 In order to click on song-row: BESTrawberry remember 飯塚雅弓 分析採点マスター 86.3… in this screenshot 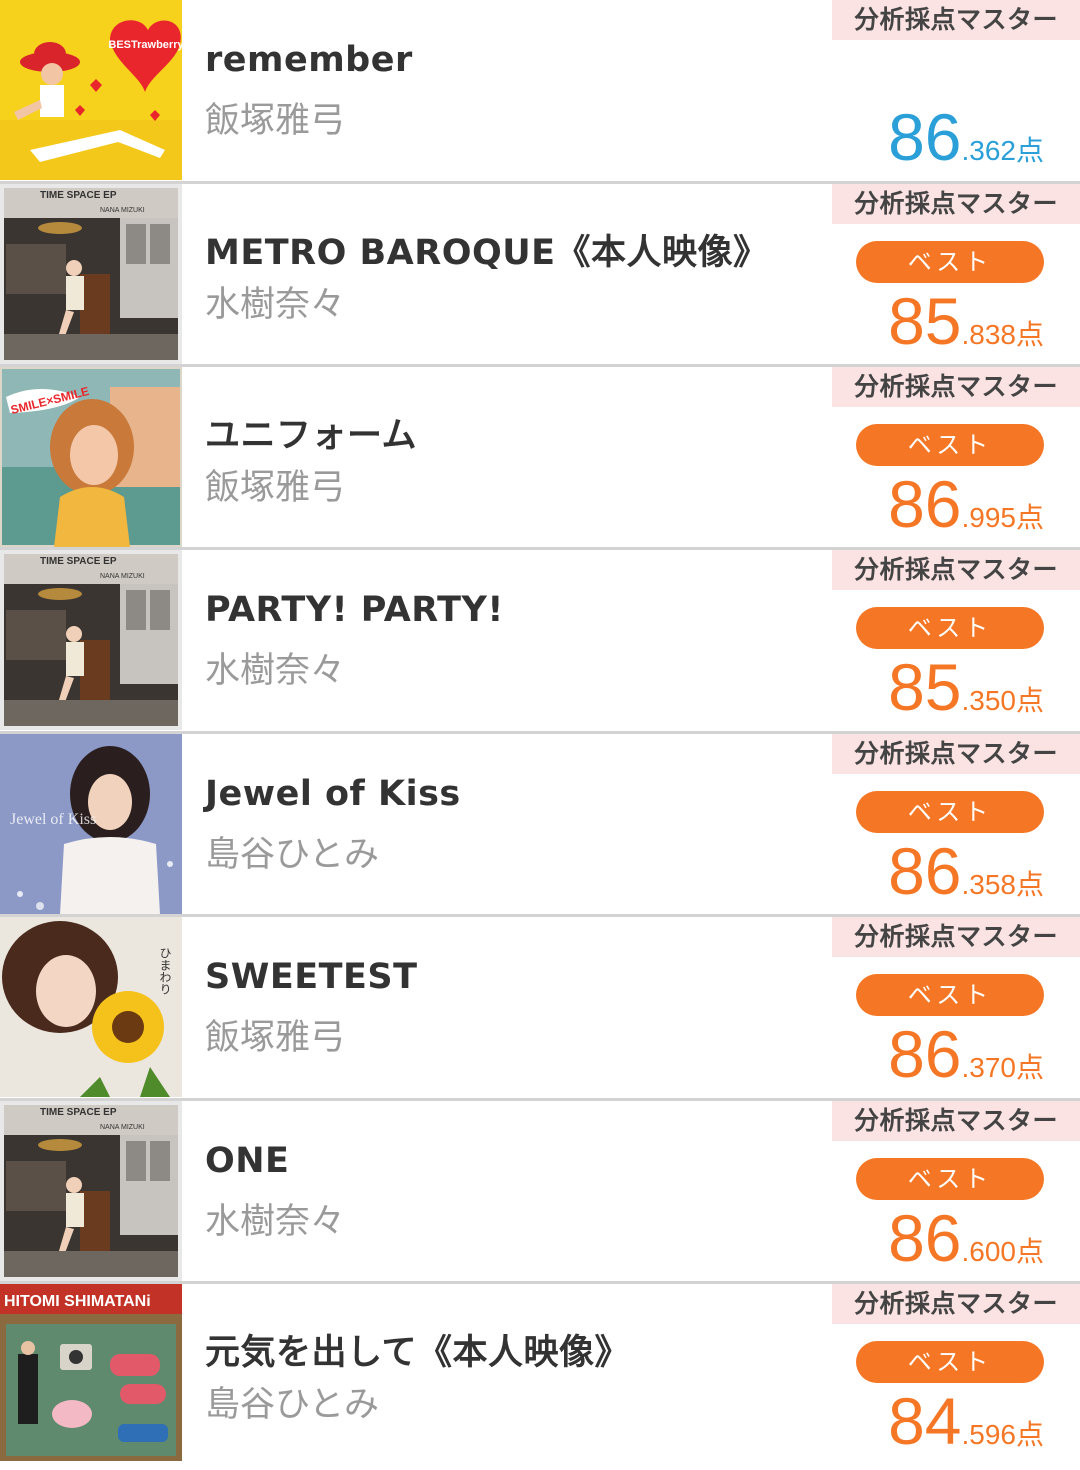, I will do `click(540, 92)`.